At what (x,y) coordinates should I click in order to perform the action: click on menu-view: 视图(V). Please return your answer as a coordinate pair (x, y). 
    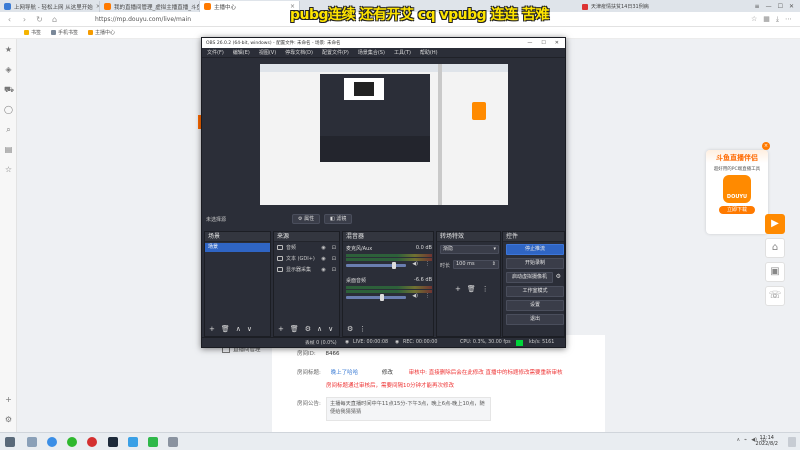
    Looking at the image, I should click on (267, 52).